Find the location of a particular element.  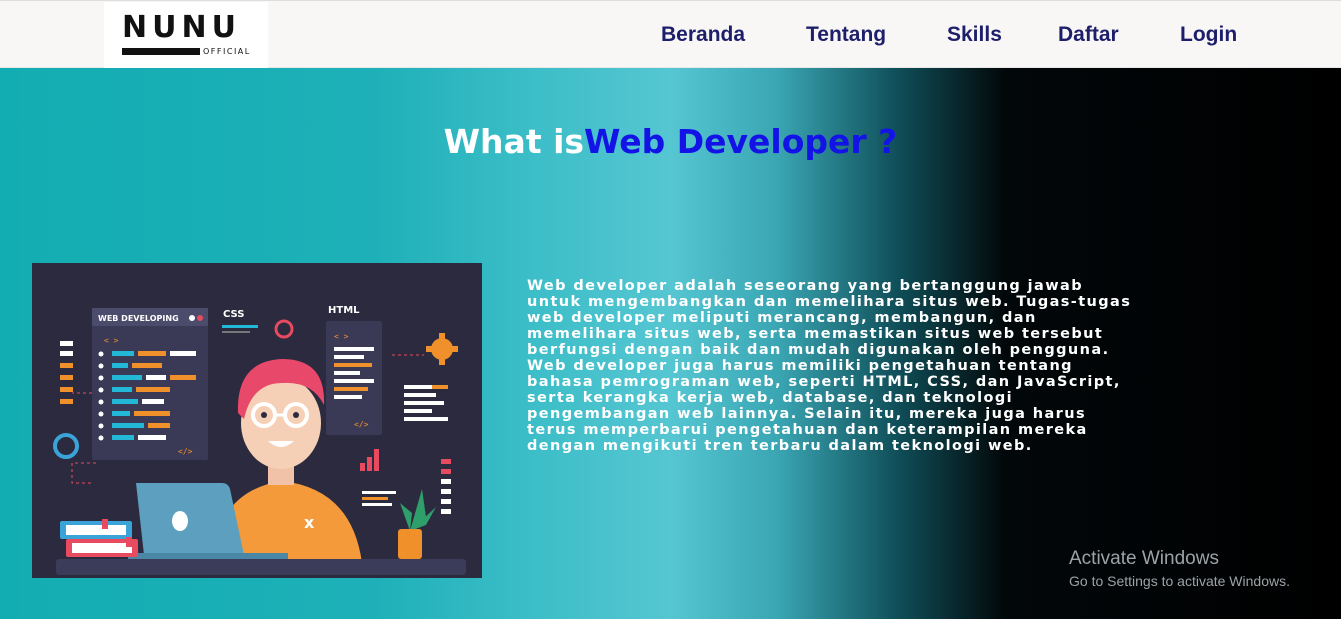

panel-title: WEB DEVELOPING is located at coordinates (138, 318).